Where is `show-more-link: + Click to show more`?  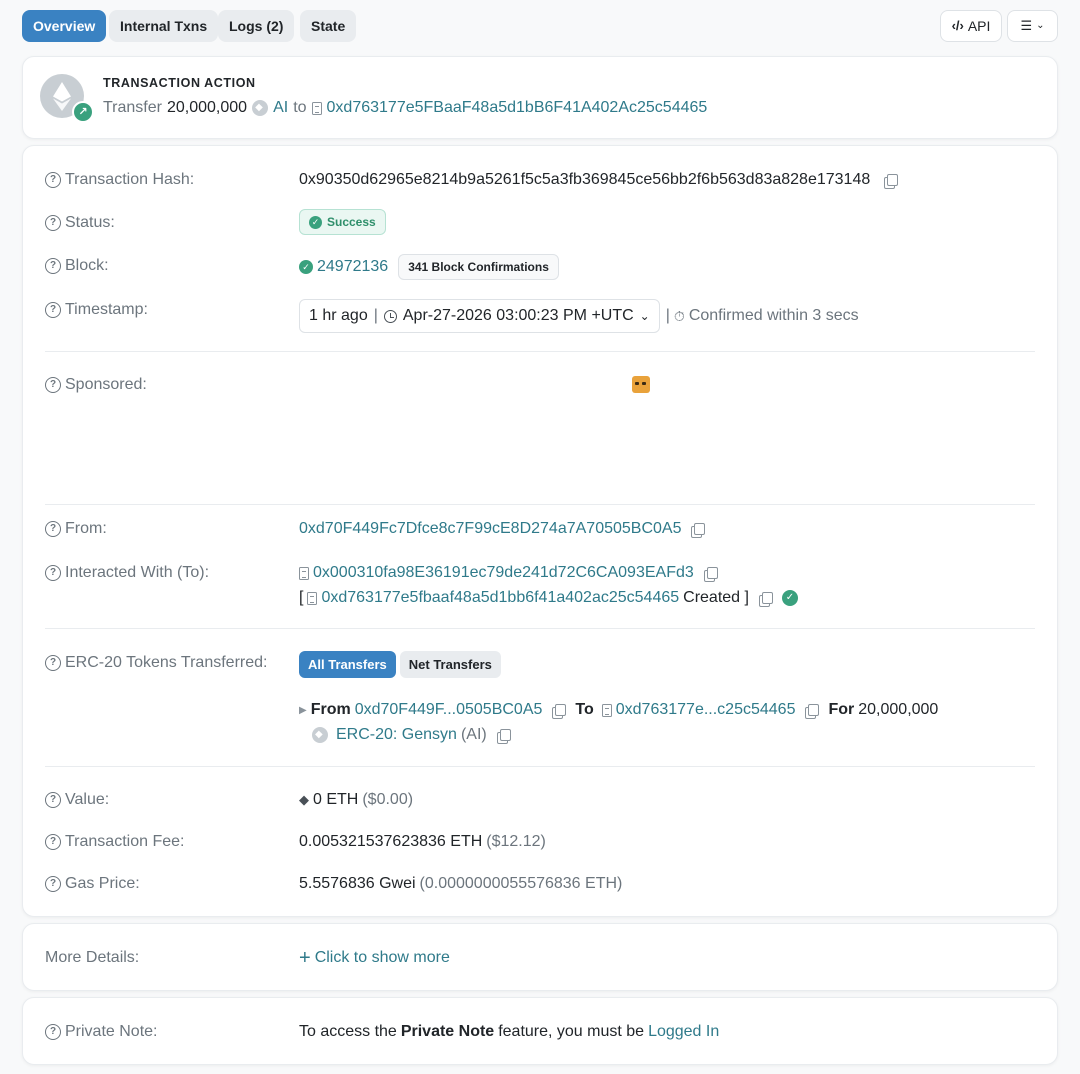
show-more-link: + Click to show more is located at coordinates (374, 958).